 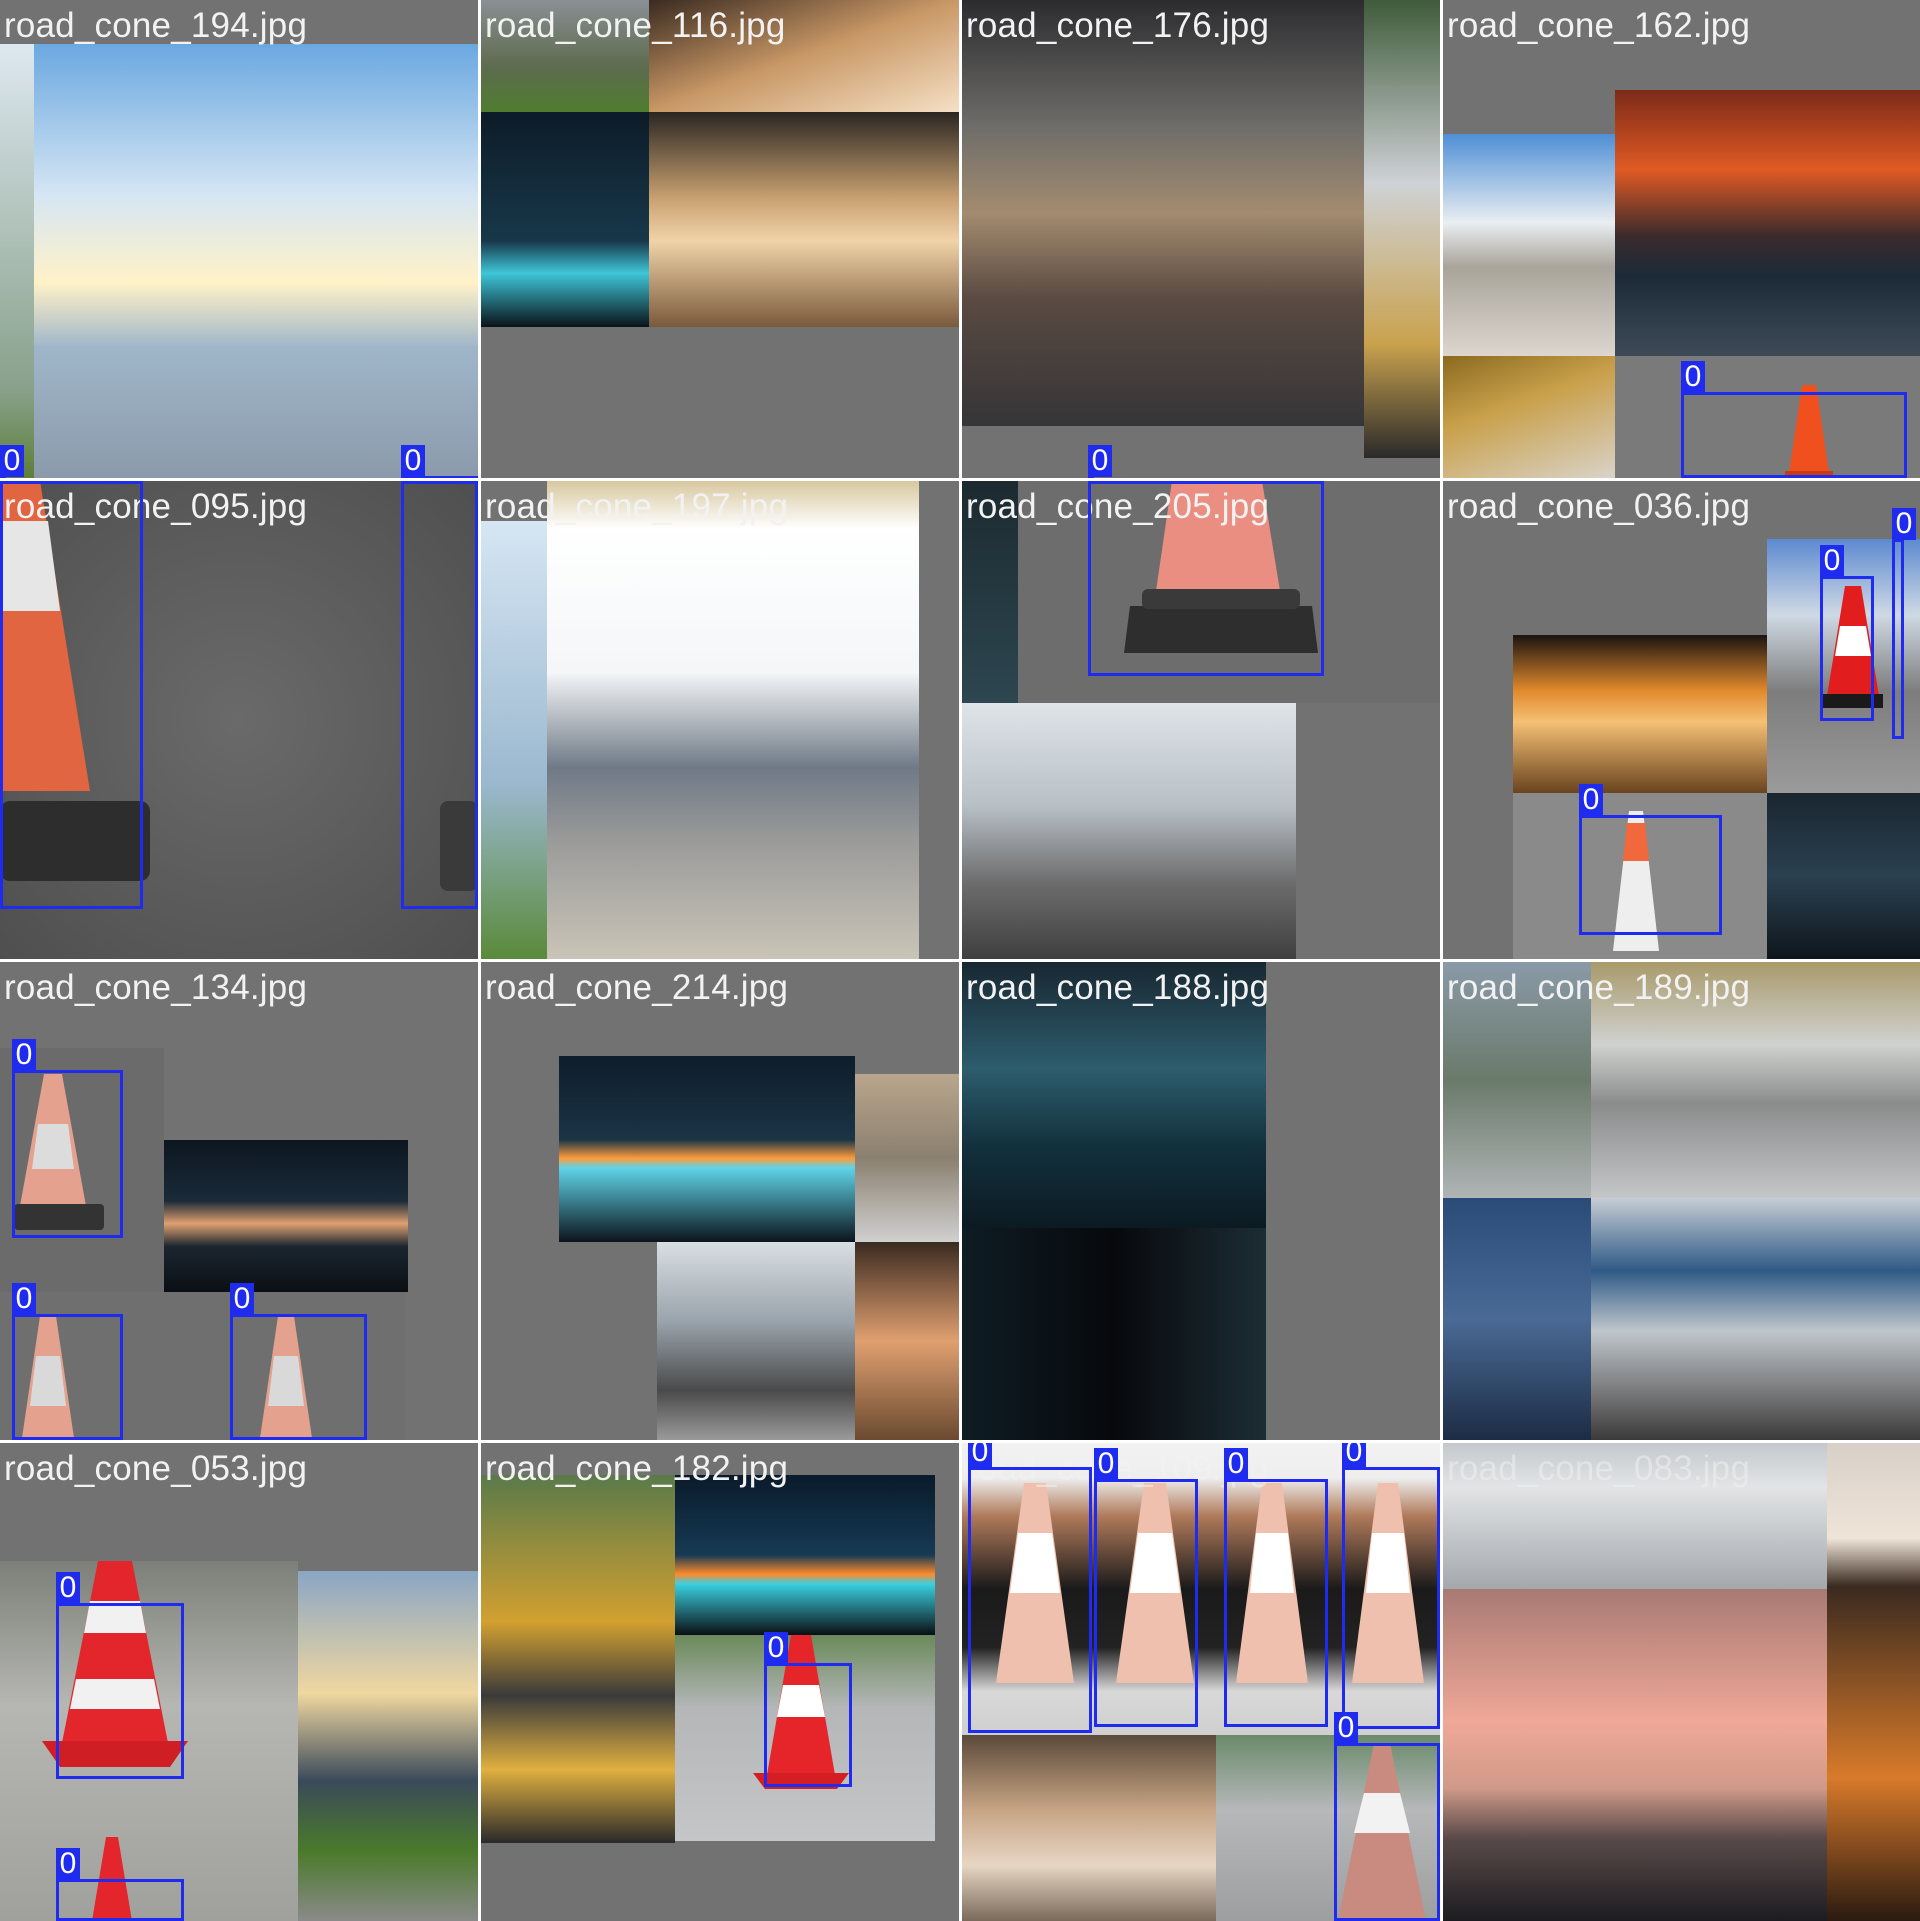 I want to click on photo-blue-sky, so click(x=1517, y=1319).